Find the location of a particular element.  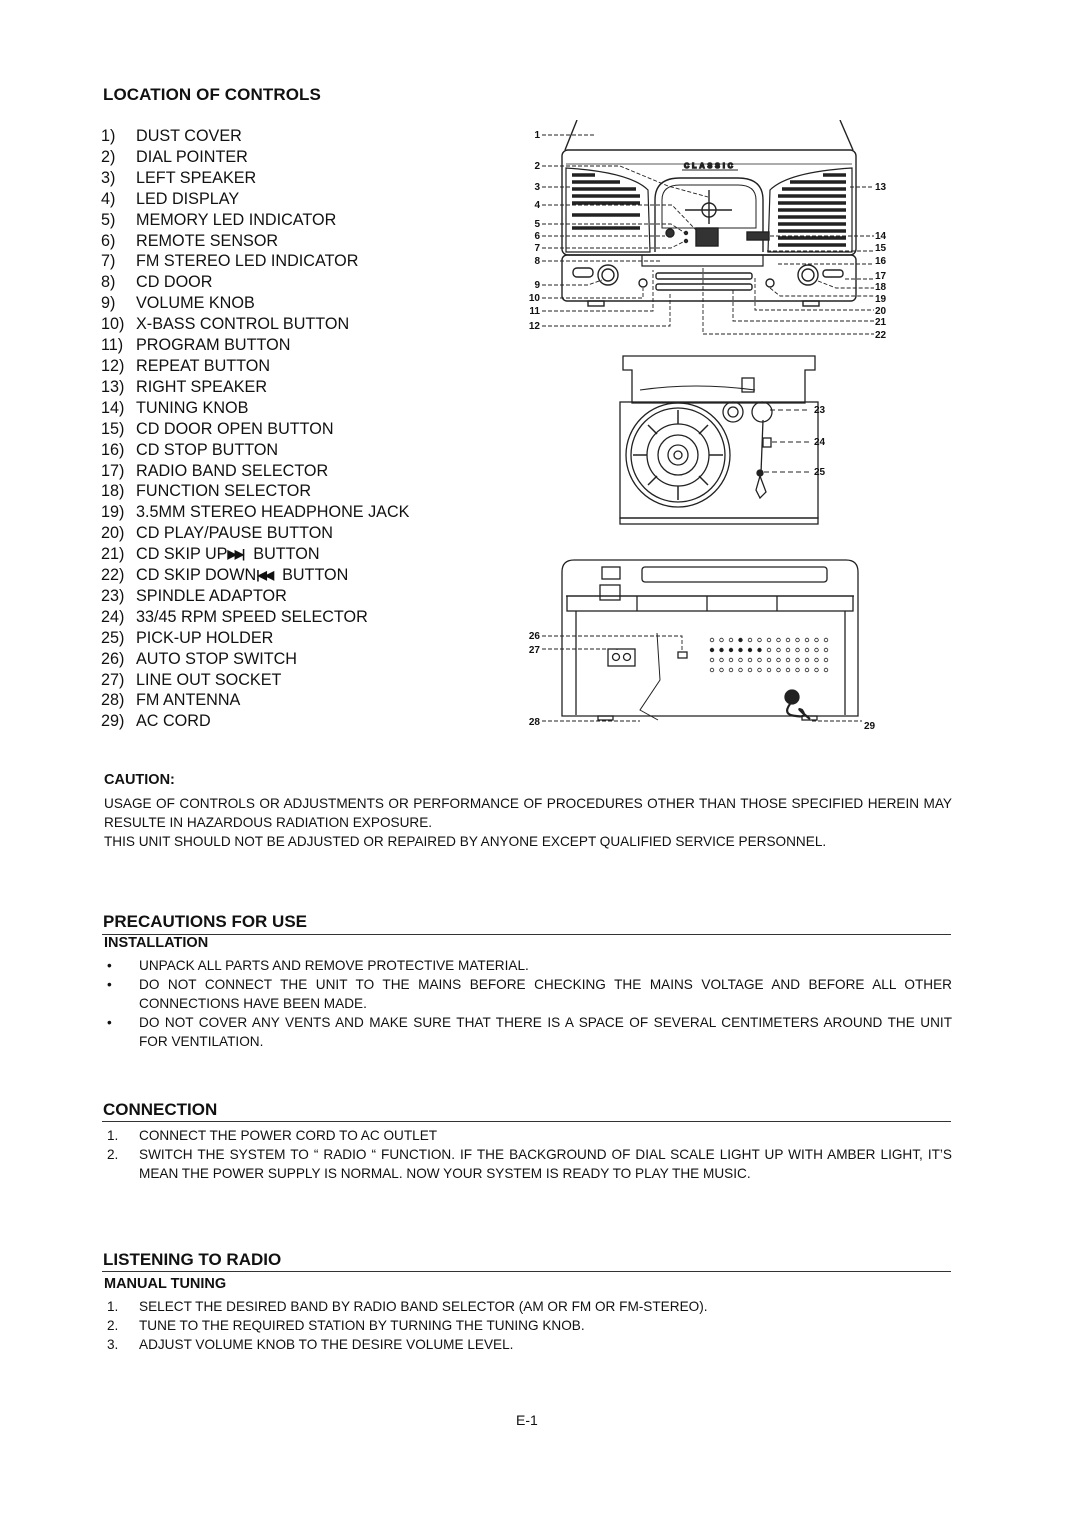

callout-number: 29 is located at coordinates (870, 726).